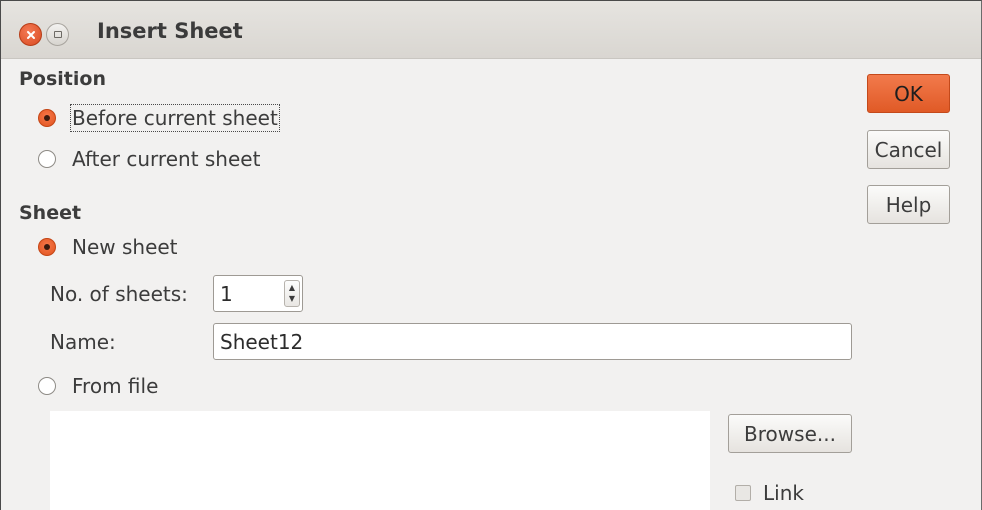  Describe the element at coordinates (62, 79) in the screenshot. I see `position-heading: Position` at that location.